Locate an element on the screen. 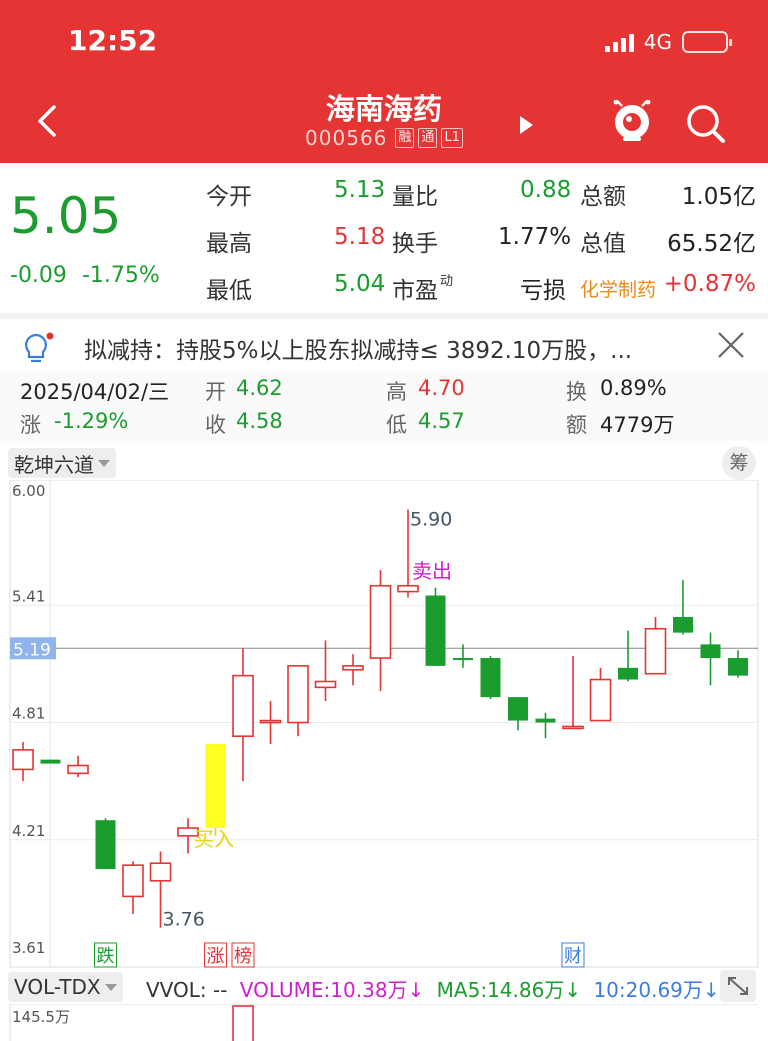 The image size is (768, 1041). amount-label: 总额 is located at coordinates (603, 197).